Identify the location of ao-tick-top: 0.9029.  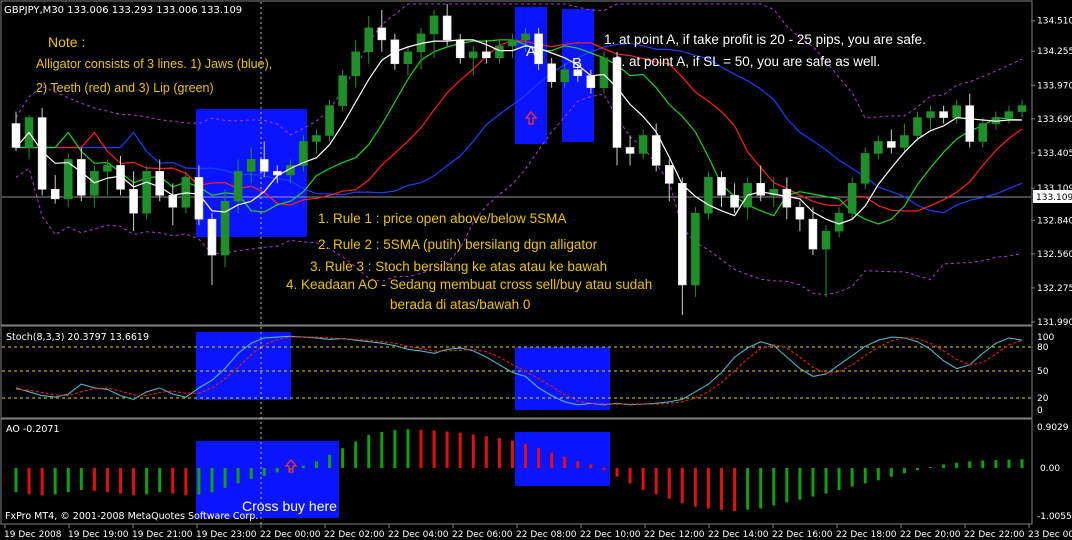
(1053, 428).